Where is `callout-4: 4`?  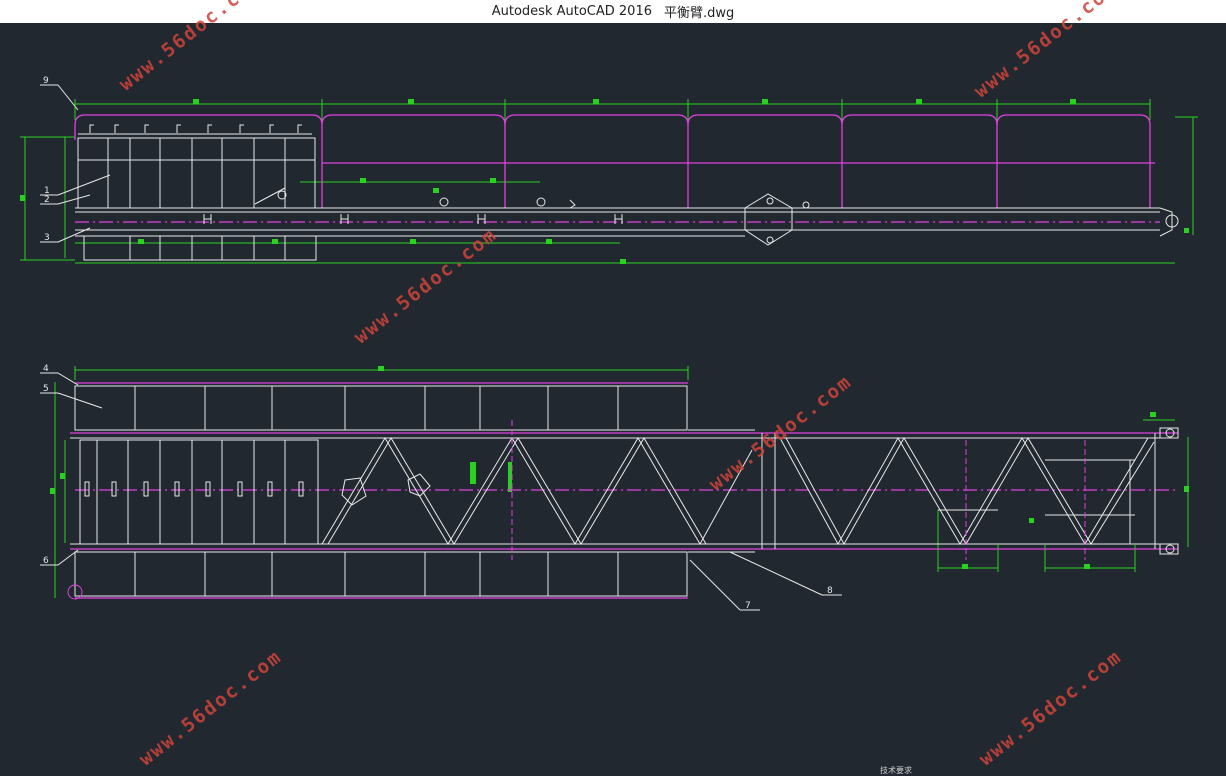
callout-4: 4 is located at coordinates (46, 369).